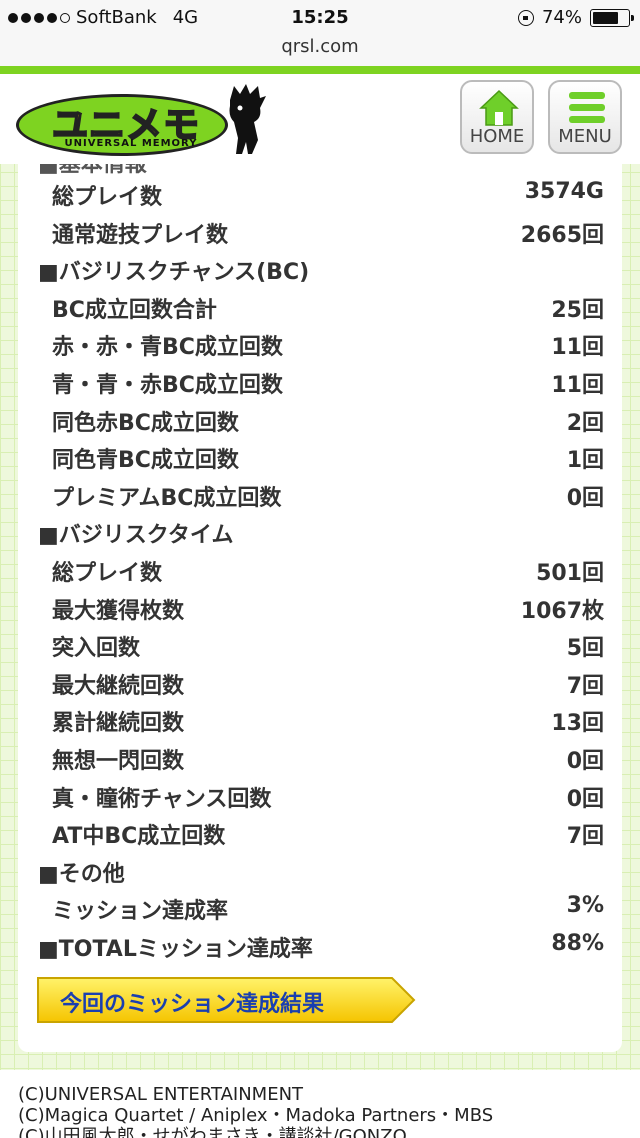 The height and width of the screenshot is (1138, 640). What do you see at coordinates (320, 46) in the screenshot?
I see `url-text: qrsl.com` at bounding box center [320, 46].